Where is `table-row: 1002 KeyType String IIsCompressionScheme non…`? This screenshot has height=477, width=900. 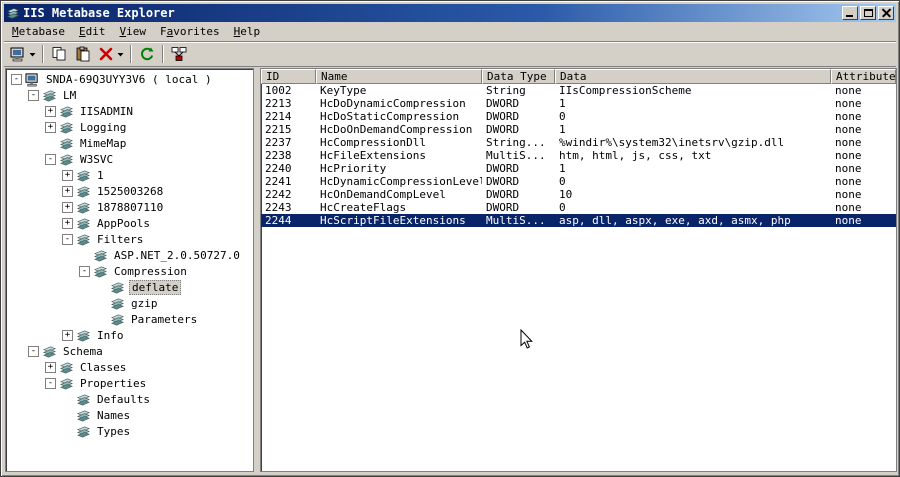
table-row: 1002 KeyType String IIsCompressionScheme non… is located at coordinates (578, 90).